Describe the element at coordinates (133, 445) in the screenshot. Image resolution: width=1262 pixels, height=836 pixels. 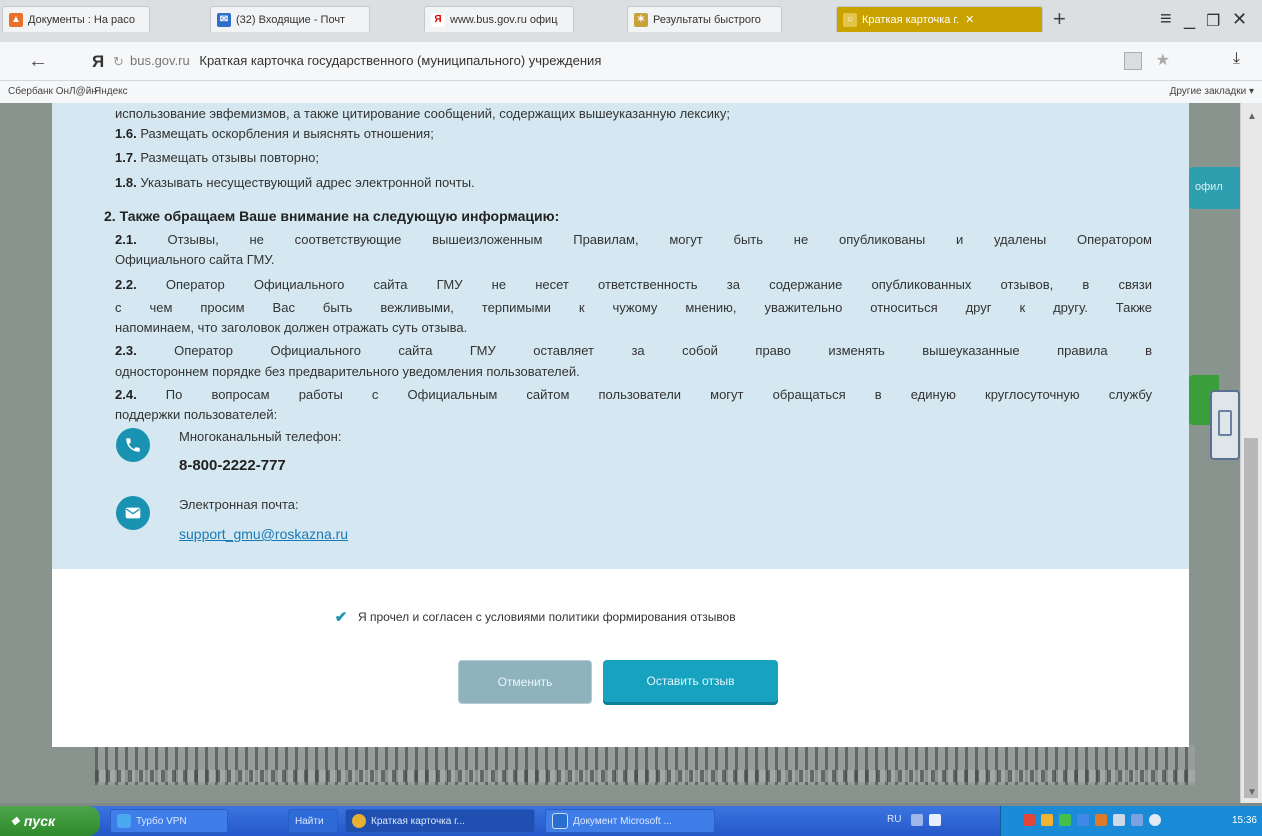
I see `phone-icon` at that location.